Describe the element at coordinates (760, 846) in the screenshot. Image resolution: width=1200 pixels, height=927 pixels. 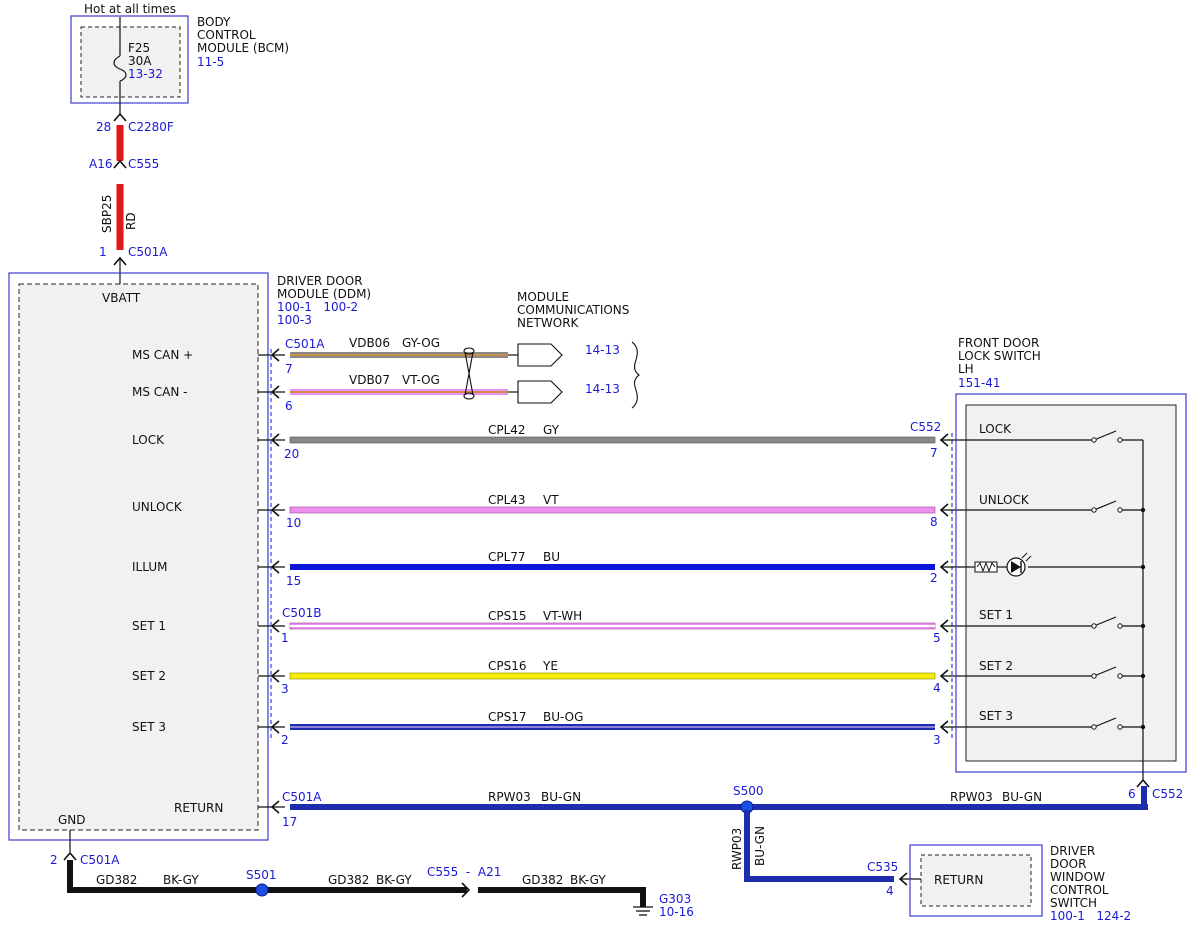
I see `rwp03-drop-color: BU-GN` at that location.